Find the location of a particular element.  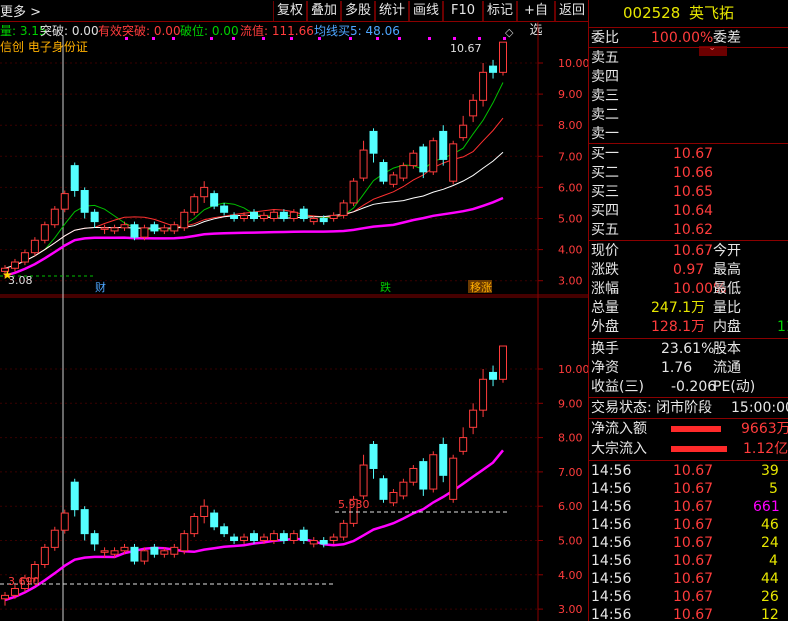

sell-label: 卖一 is located at coordinates (605, 134).